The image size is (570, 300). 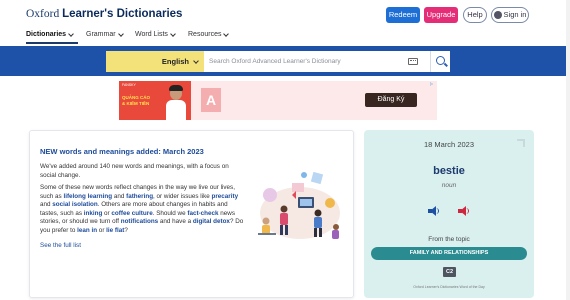 What do you see at coordinates (441, 15) in the screenshot?
I see `upgrade-button: Upgrade` at bounding box center [441, 15].